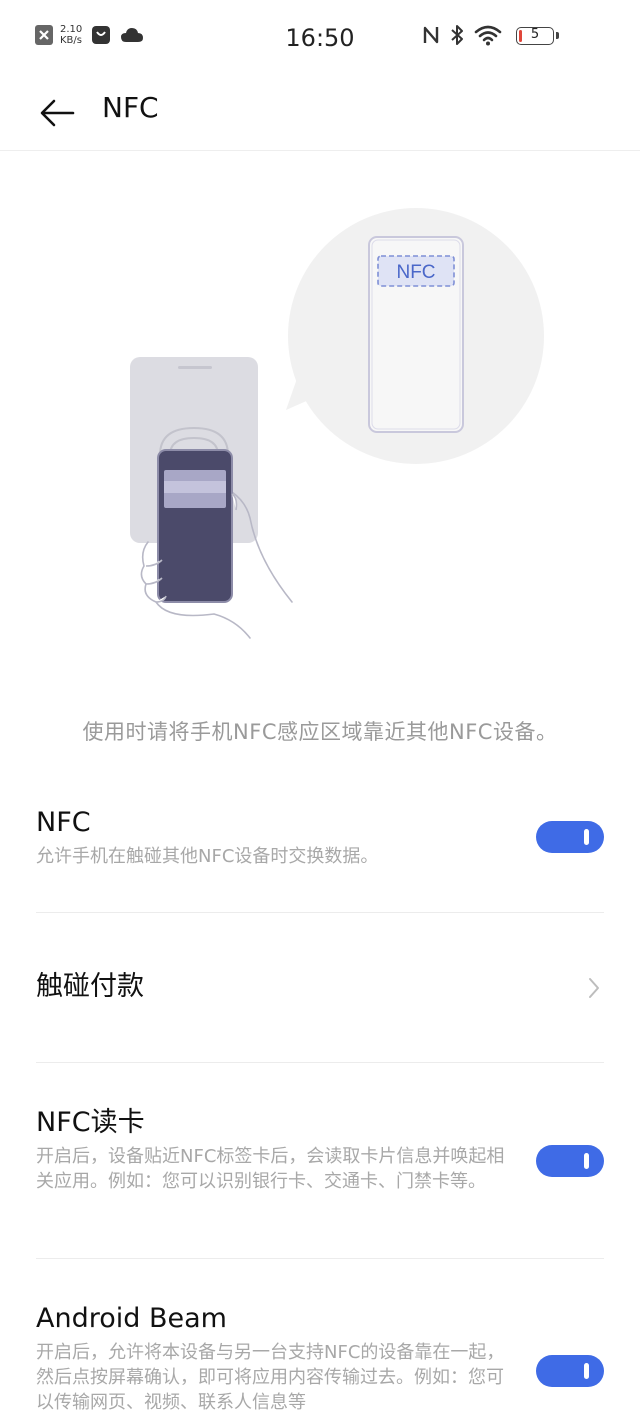 The image size is (640, 1422). Describe the element at coordinates (320, 987) in the screenshot. I see `setting-tap-pay: 触碰付款` at that location.